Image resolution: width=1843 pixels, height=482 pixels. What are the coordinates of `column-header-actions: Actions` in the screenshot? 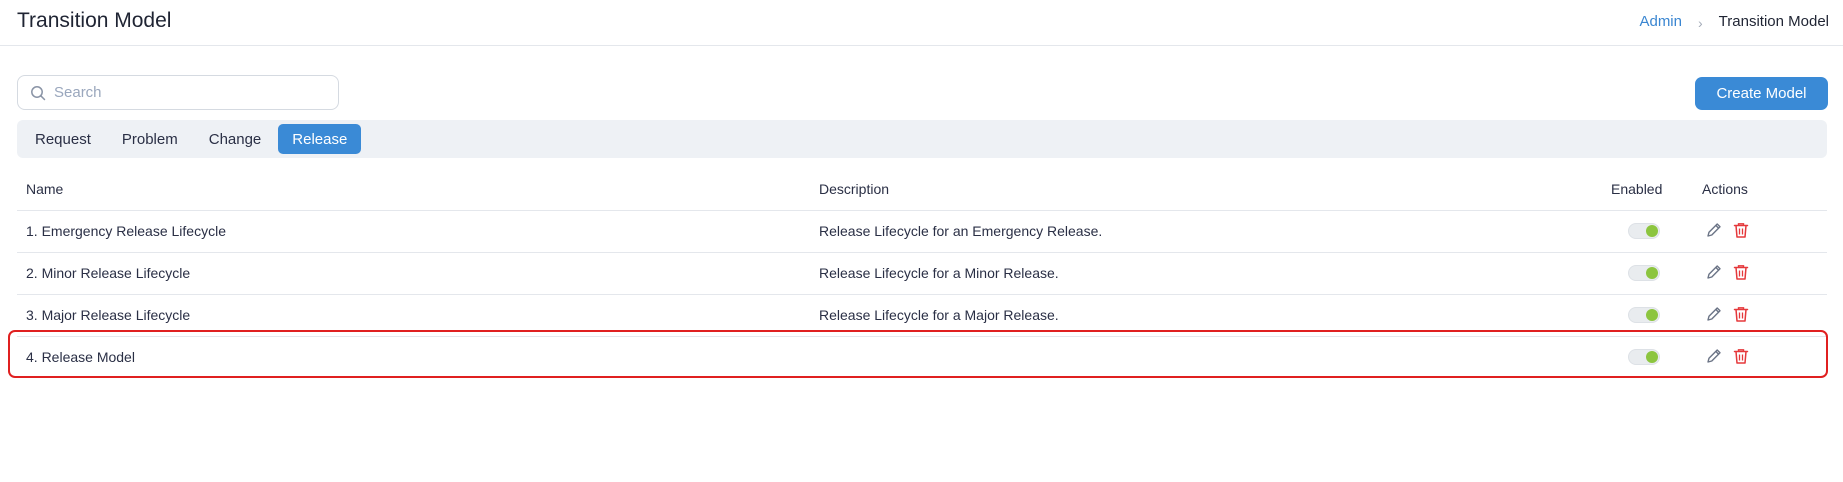 It's located at (1725, 189).